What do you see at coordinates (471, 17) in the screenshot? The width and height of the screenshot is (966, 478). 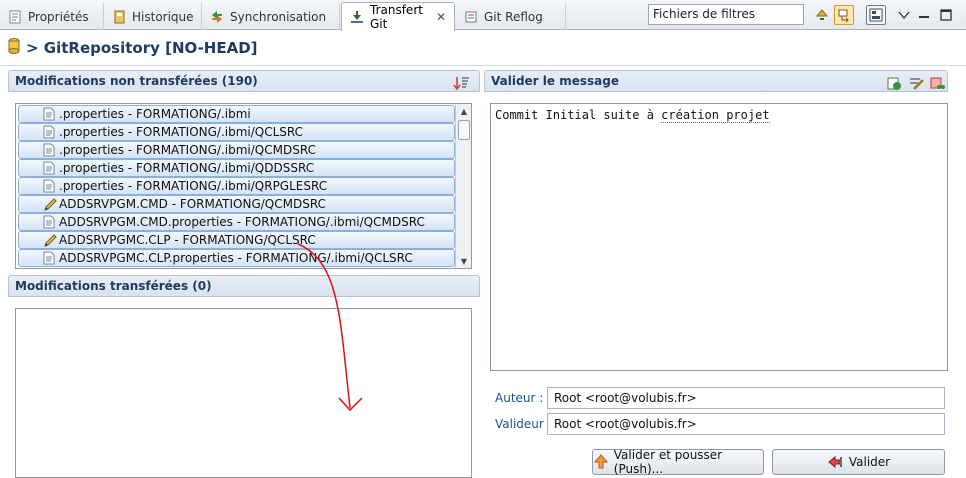 I see `reflog-icon` at bounding box center [471, 17].